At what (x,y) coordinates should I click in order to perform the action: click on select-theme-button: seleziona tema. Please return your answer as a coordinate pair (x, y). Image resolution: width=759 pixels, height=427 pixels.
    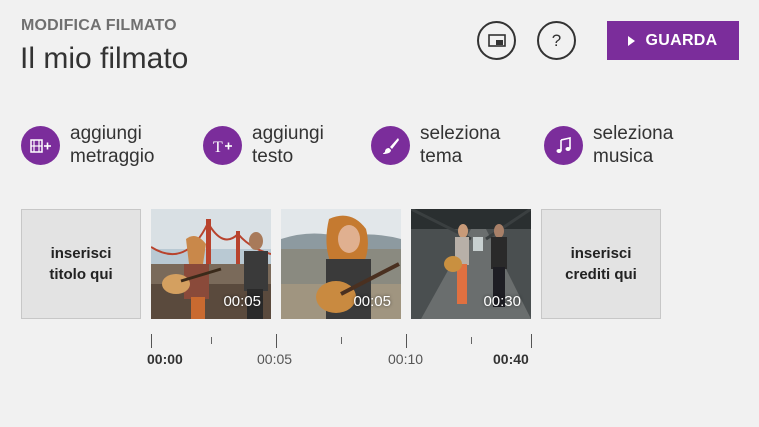
    Looking at the image, I should click on (435, 145).